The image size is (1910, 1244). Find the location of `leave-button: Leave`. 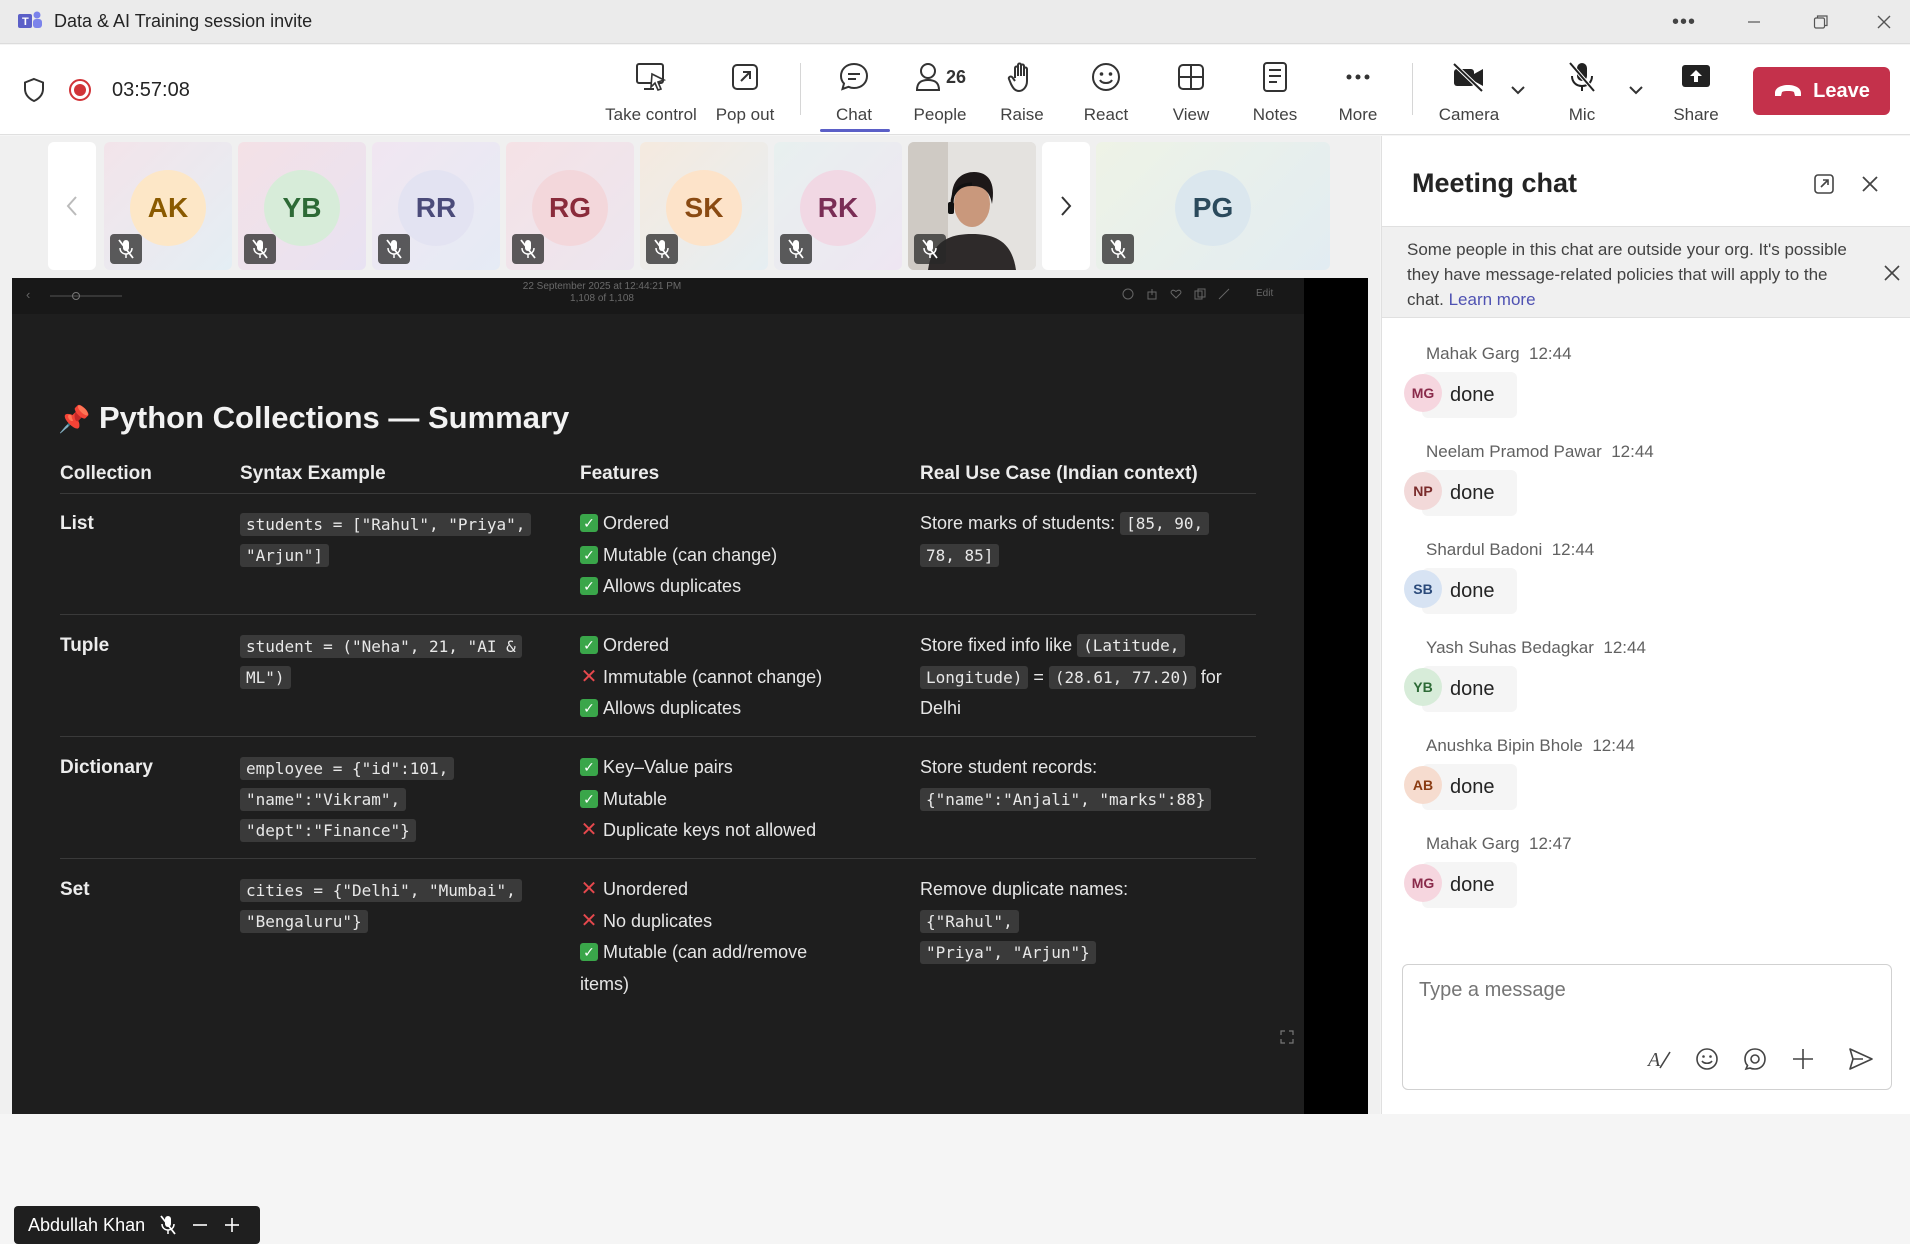

leave-button: Leave is located at coordinates (1821, 91).